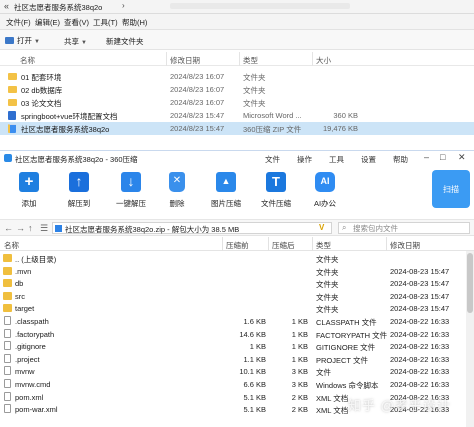 This screenshot has height=427, width=474. I want to click on back-arrow-icon: ←, so click(8, 228).